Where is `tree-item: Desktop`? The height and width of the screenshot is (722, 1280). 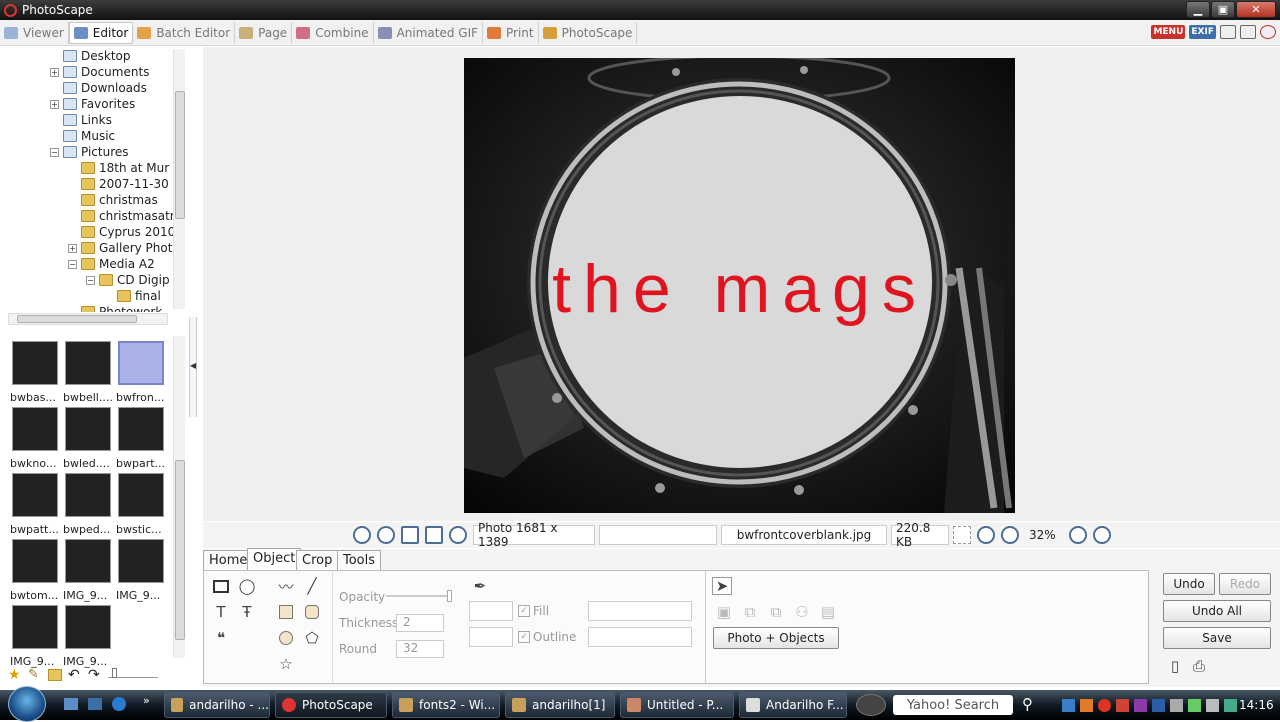
tree-item: Desktop is located at coordinates (90, 56).